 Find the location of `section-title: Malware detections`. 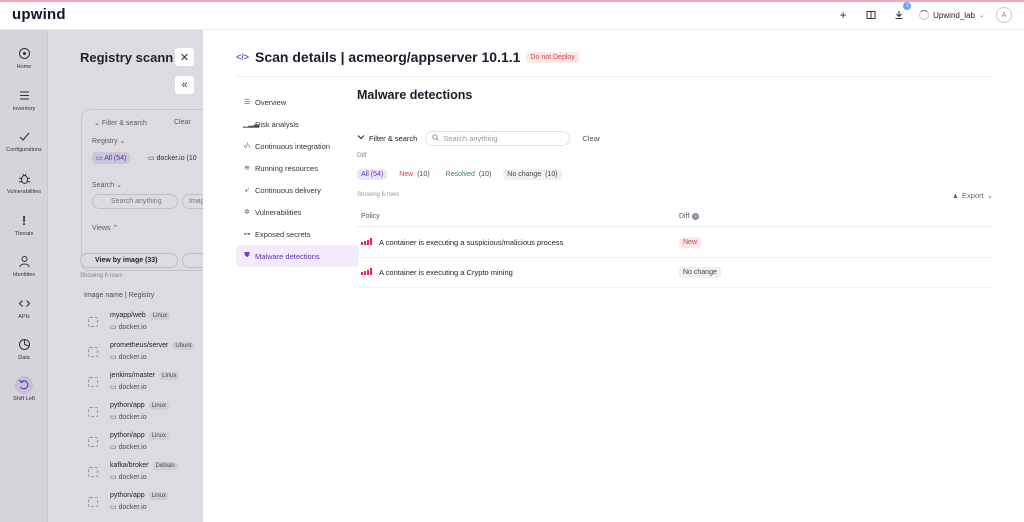

section-title: Malware detections is located at coordinates (415, 95).